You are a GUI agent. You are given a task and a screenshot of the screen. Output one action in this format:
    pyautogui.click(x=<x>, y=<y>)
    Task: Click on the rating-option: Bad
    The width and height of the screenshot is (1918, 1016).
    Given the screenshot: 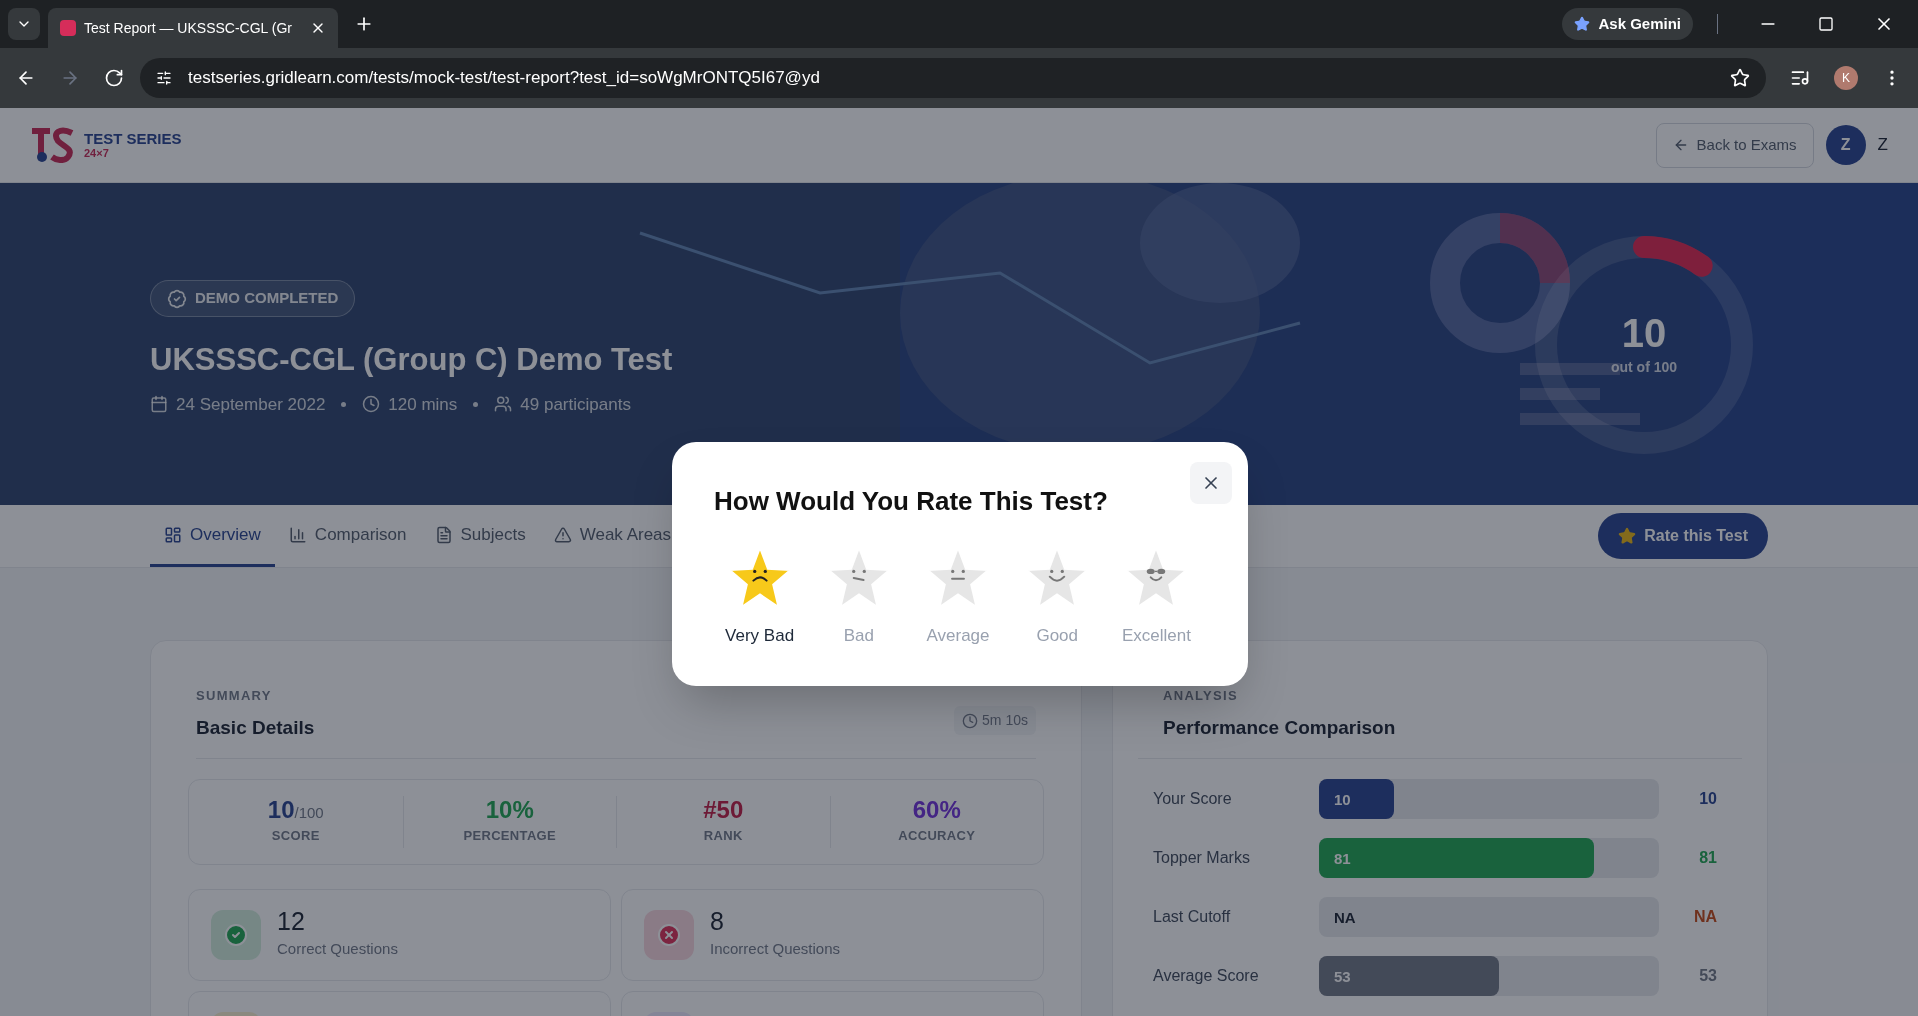 What is the action you would take?
    pyautogui.click(x=859, y=597)
    